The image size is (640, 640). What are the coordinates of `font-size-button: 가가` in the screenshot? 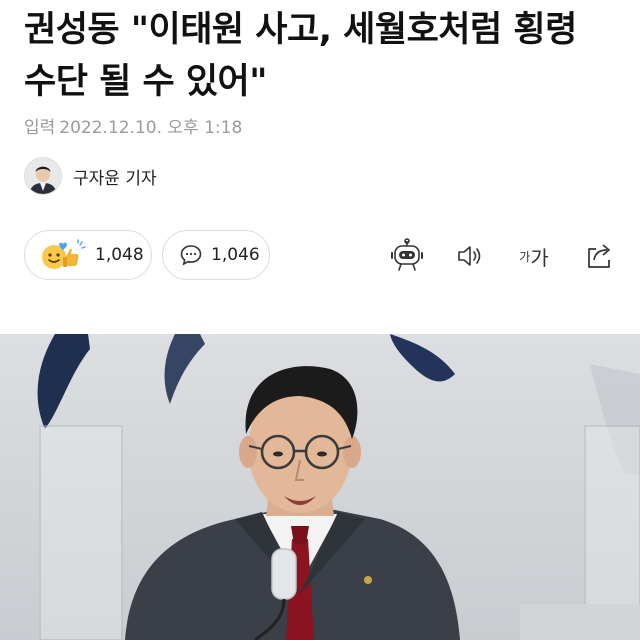 It's located at (534, 256).